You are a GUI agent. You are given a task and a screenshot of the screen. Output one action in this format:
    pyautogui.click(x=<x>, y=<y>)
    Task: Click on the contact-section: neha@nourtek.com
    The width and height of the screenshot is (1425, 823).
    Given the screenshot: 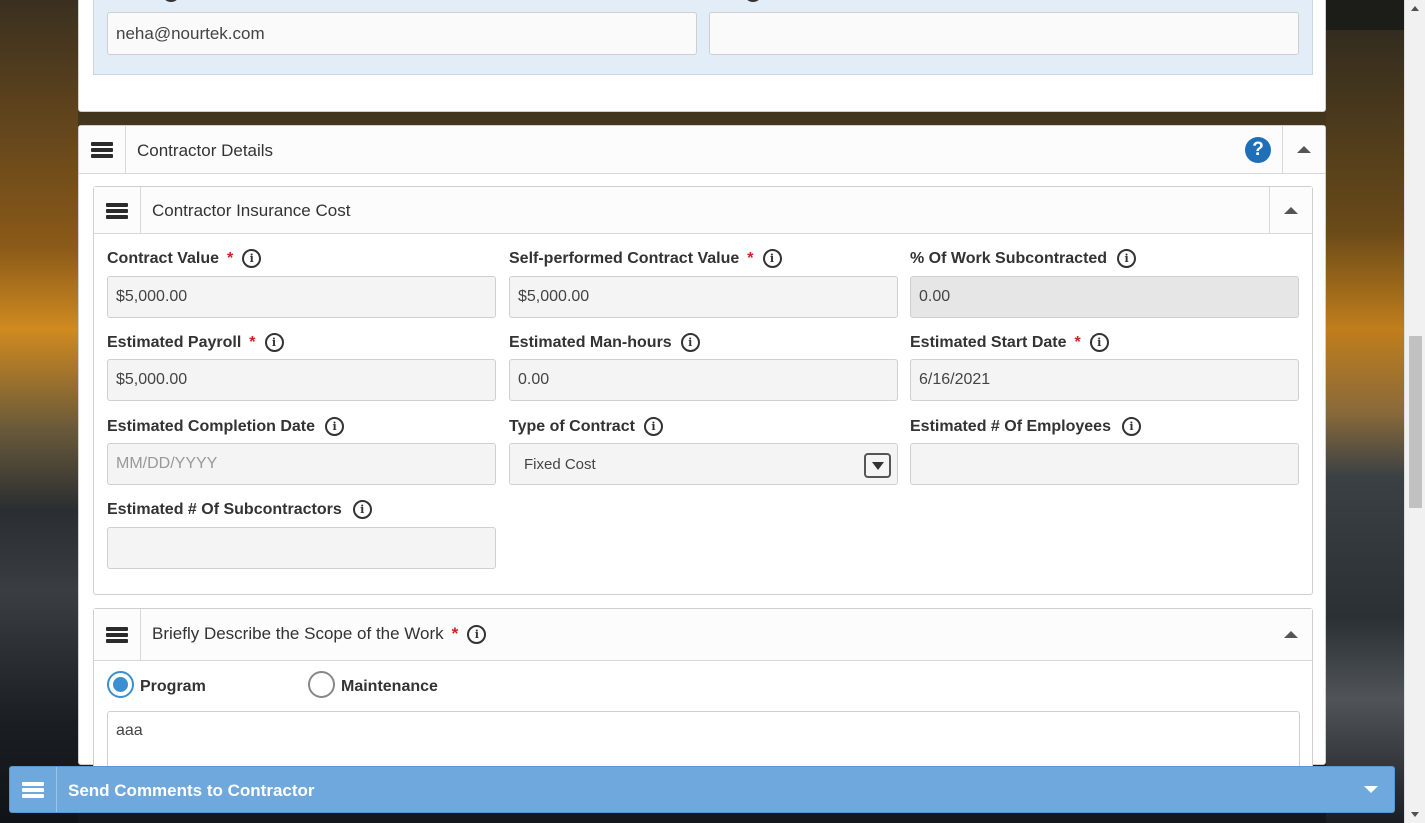 What is the action you would take?
    pyautogui.click(x=703, y=37)
    